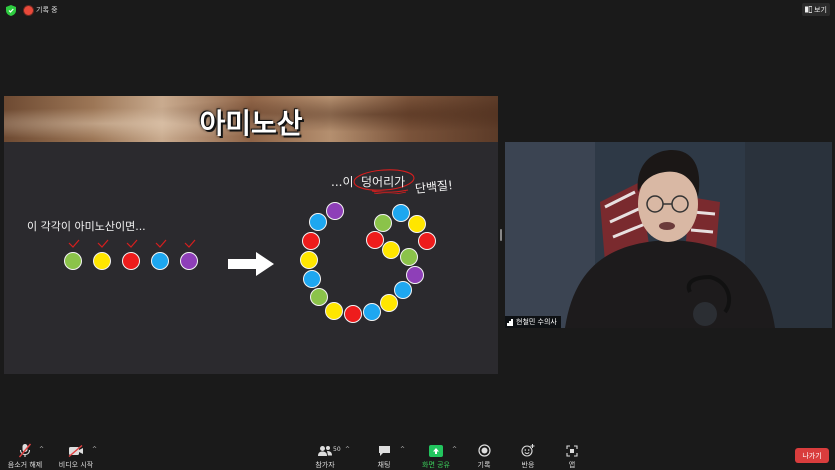  What do you see at coordinates (484, 450) in the screenshot?
I see `record-icon` at bounding box center [484, 450].